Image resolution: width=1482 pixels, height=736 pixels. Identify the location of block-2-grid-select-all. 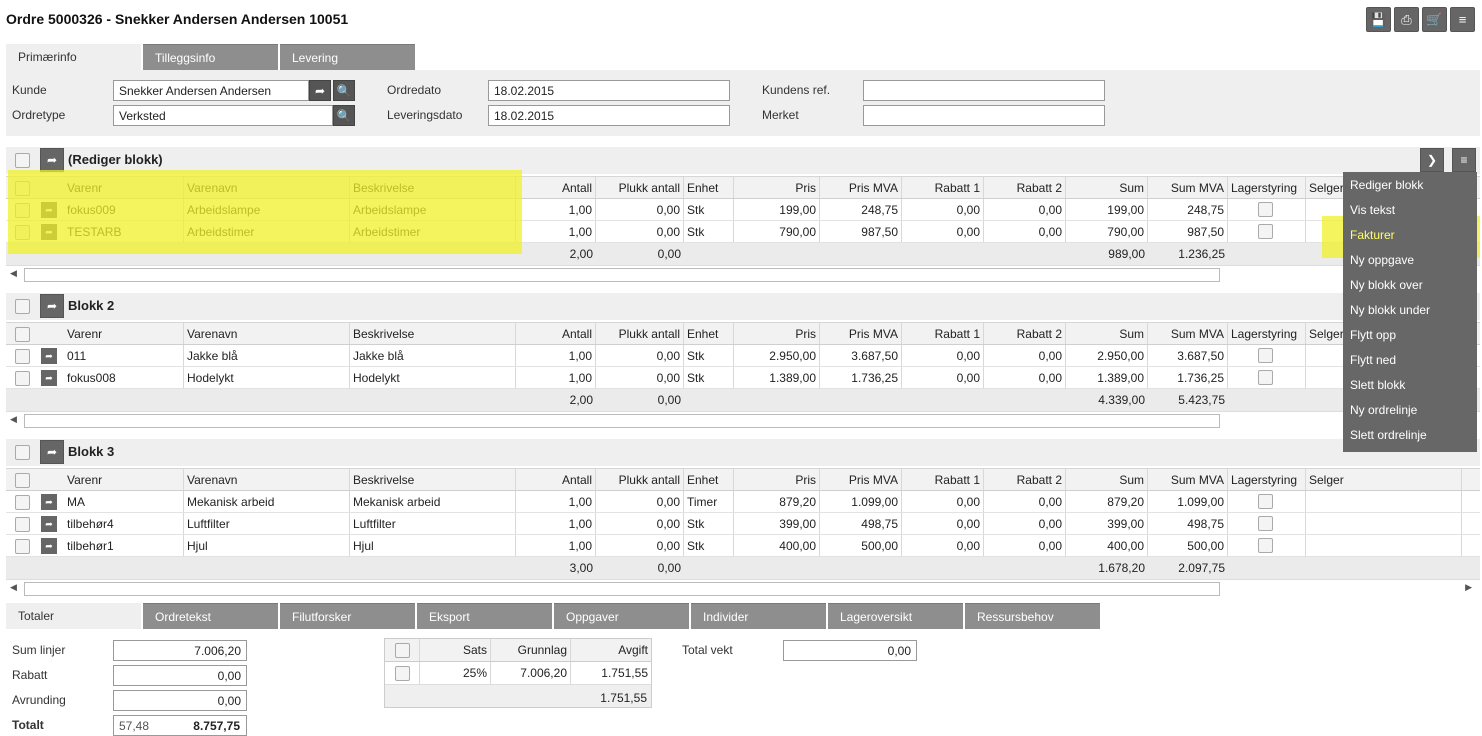
(22, 334).